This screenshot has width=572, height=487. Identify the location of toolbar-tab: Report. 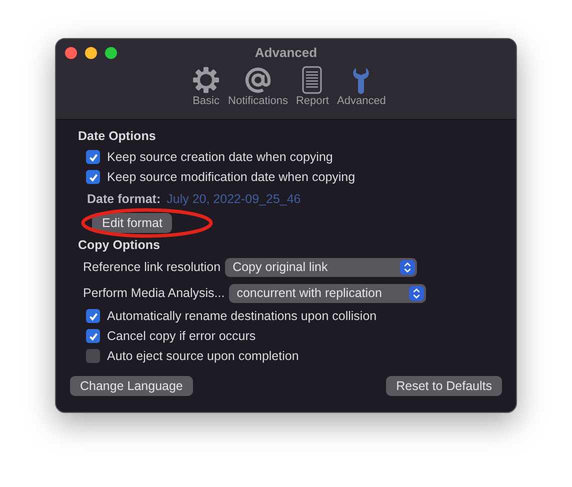
(312, 86).